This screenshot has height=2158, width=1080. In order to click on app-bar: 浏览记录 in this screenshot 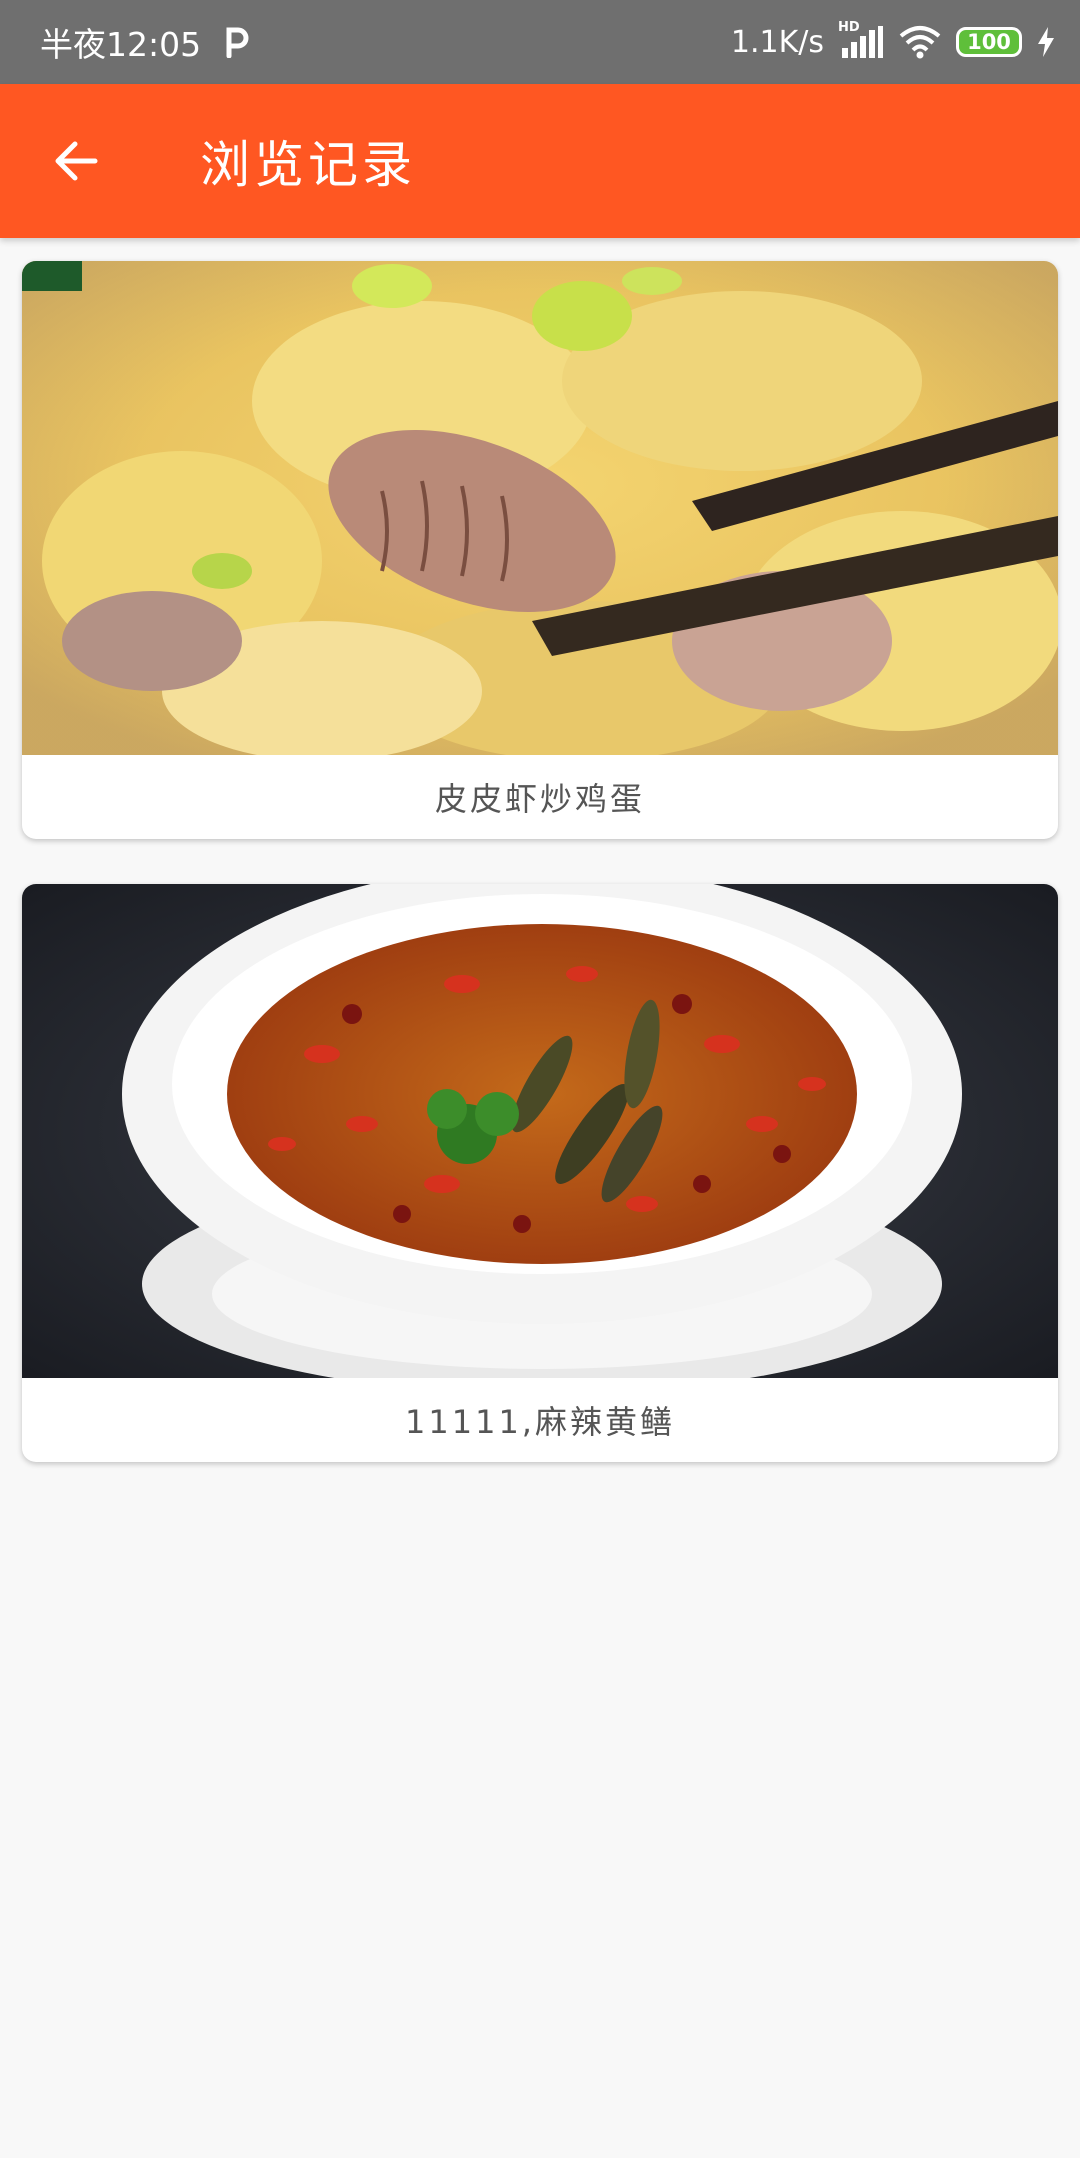, I will do `click(540, 161)`.